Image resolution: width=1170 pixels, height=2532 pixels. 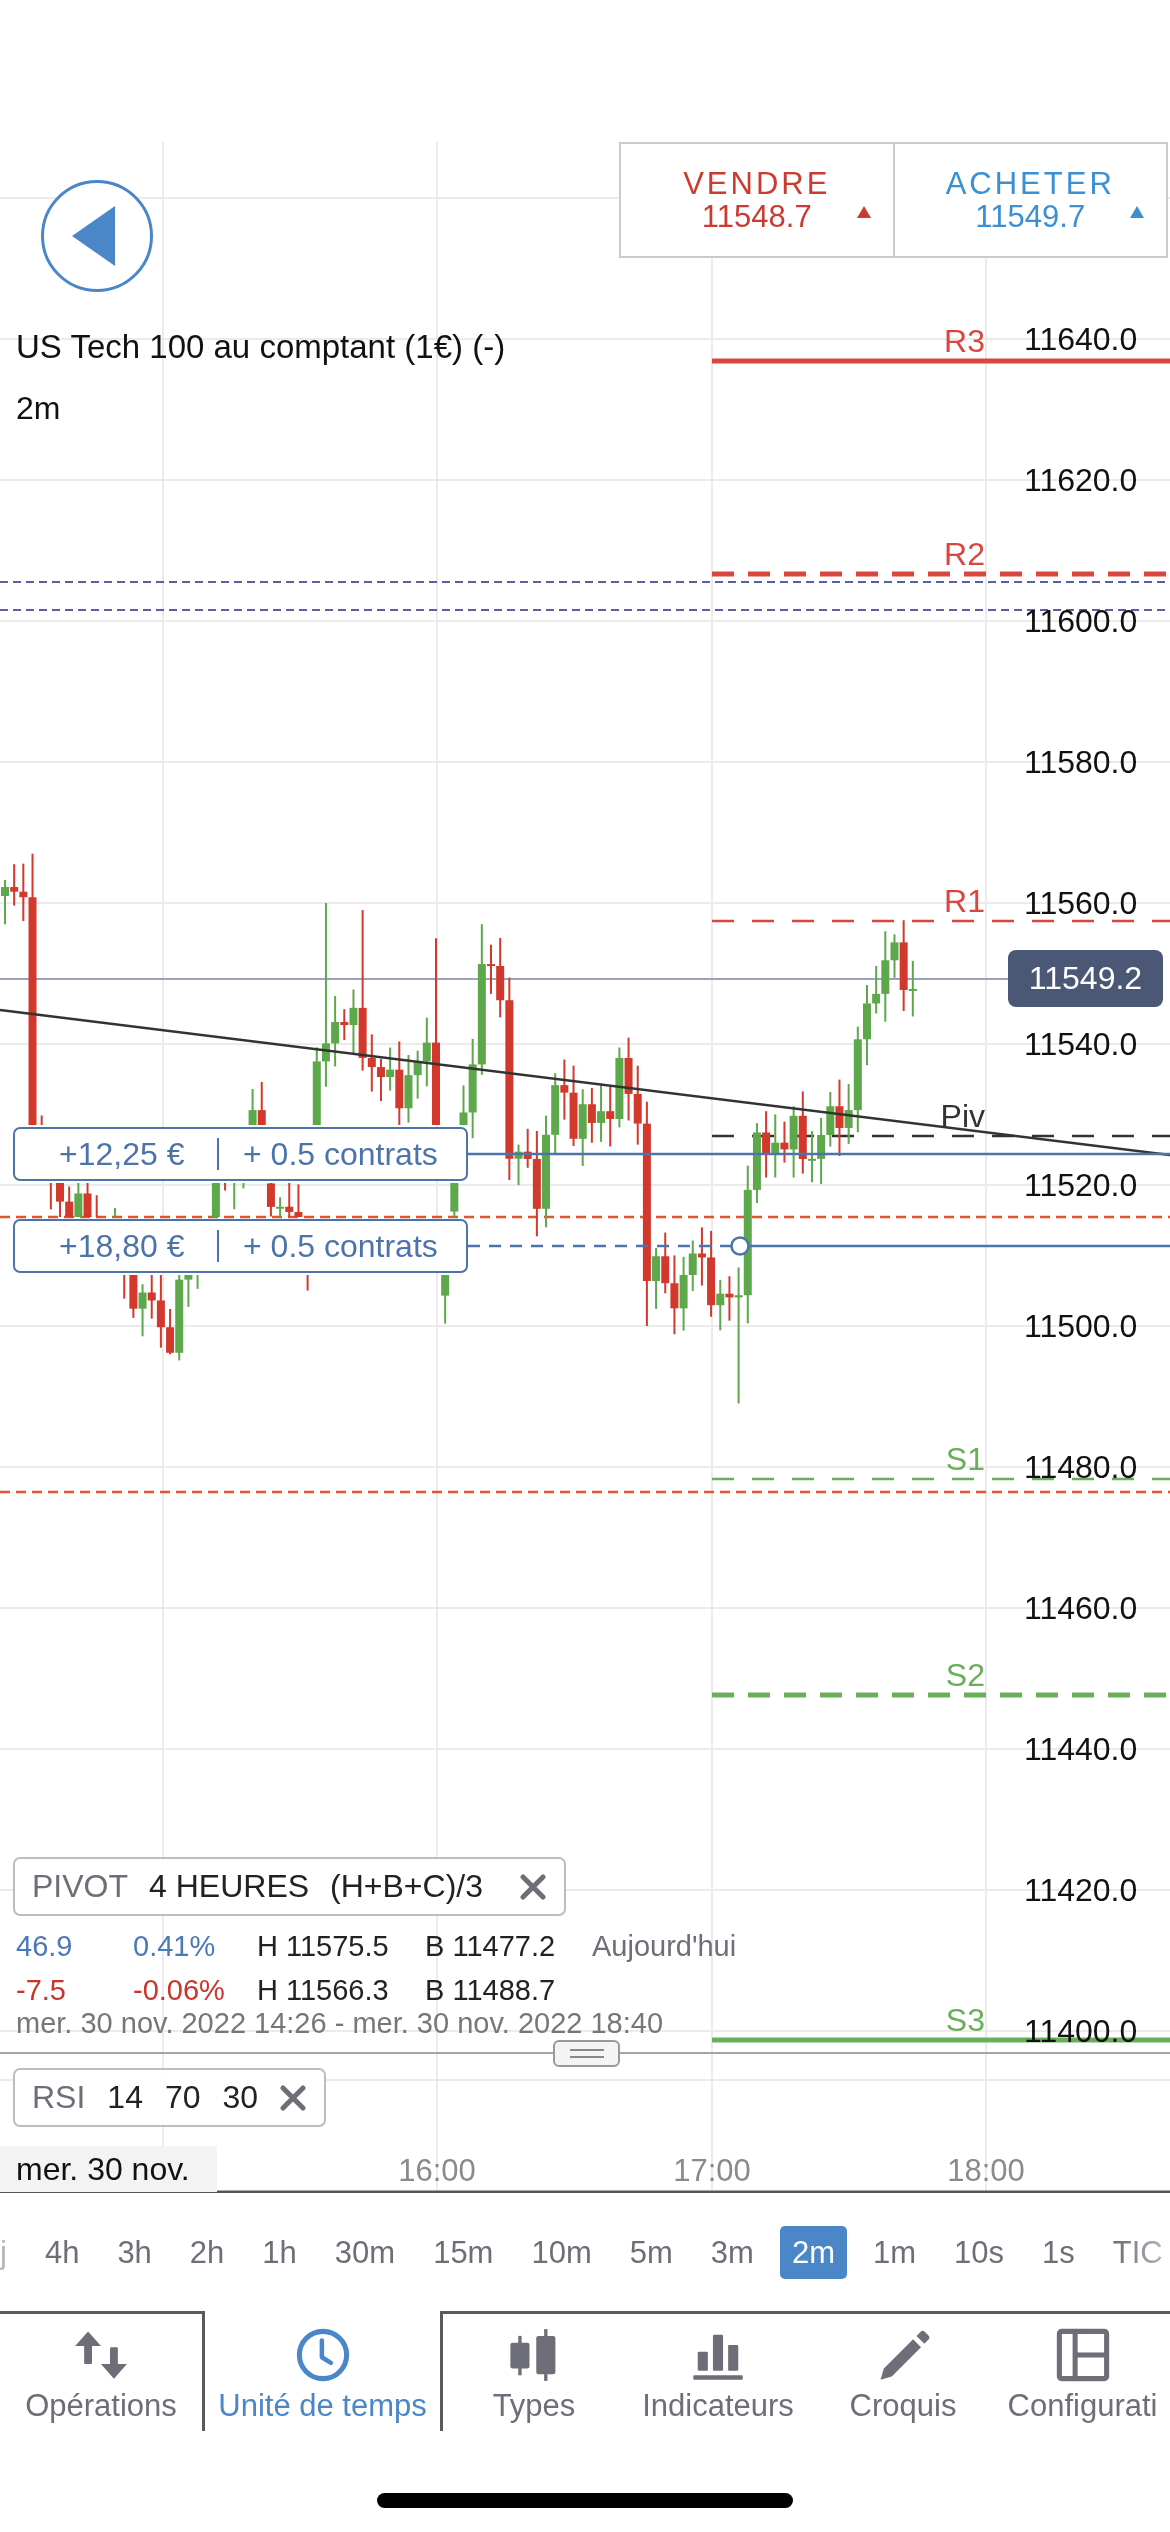 I want to click on change-percent: -0.06%, so click(x=179, y=1990).